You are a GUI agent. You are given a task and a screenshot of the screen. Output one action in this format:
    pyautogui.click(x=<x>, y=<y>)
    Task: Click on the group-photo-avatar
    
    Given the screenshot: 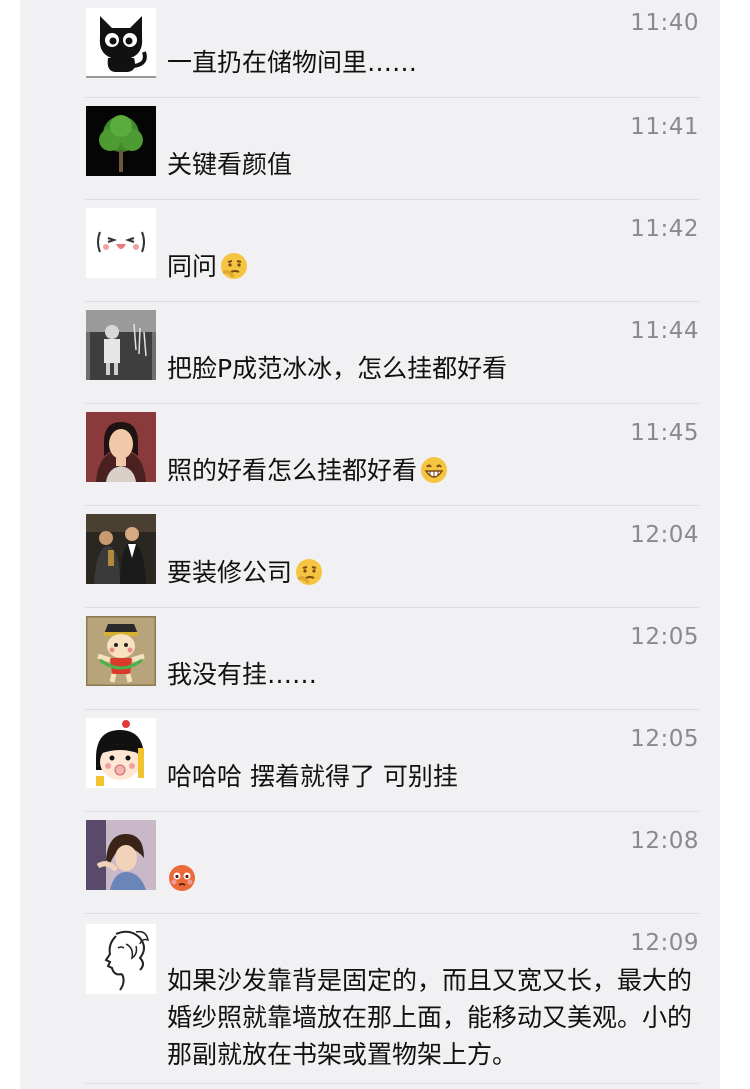 What is the action you would take?
    pyautogui.click(x=121, y=549)
    